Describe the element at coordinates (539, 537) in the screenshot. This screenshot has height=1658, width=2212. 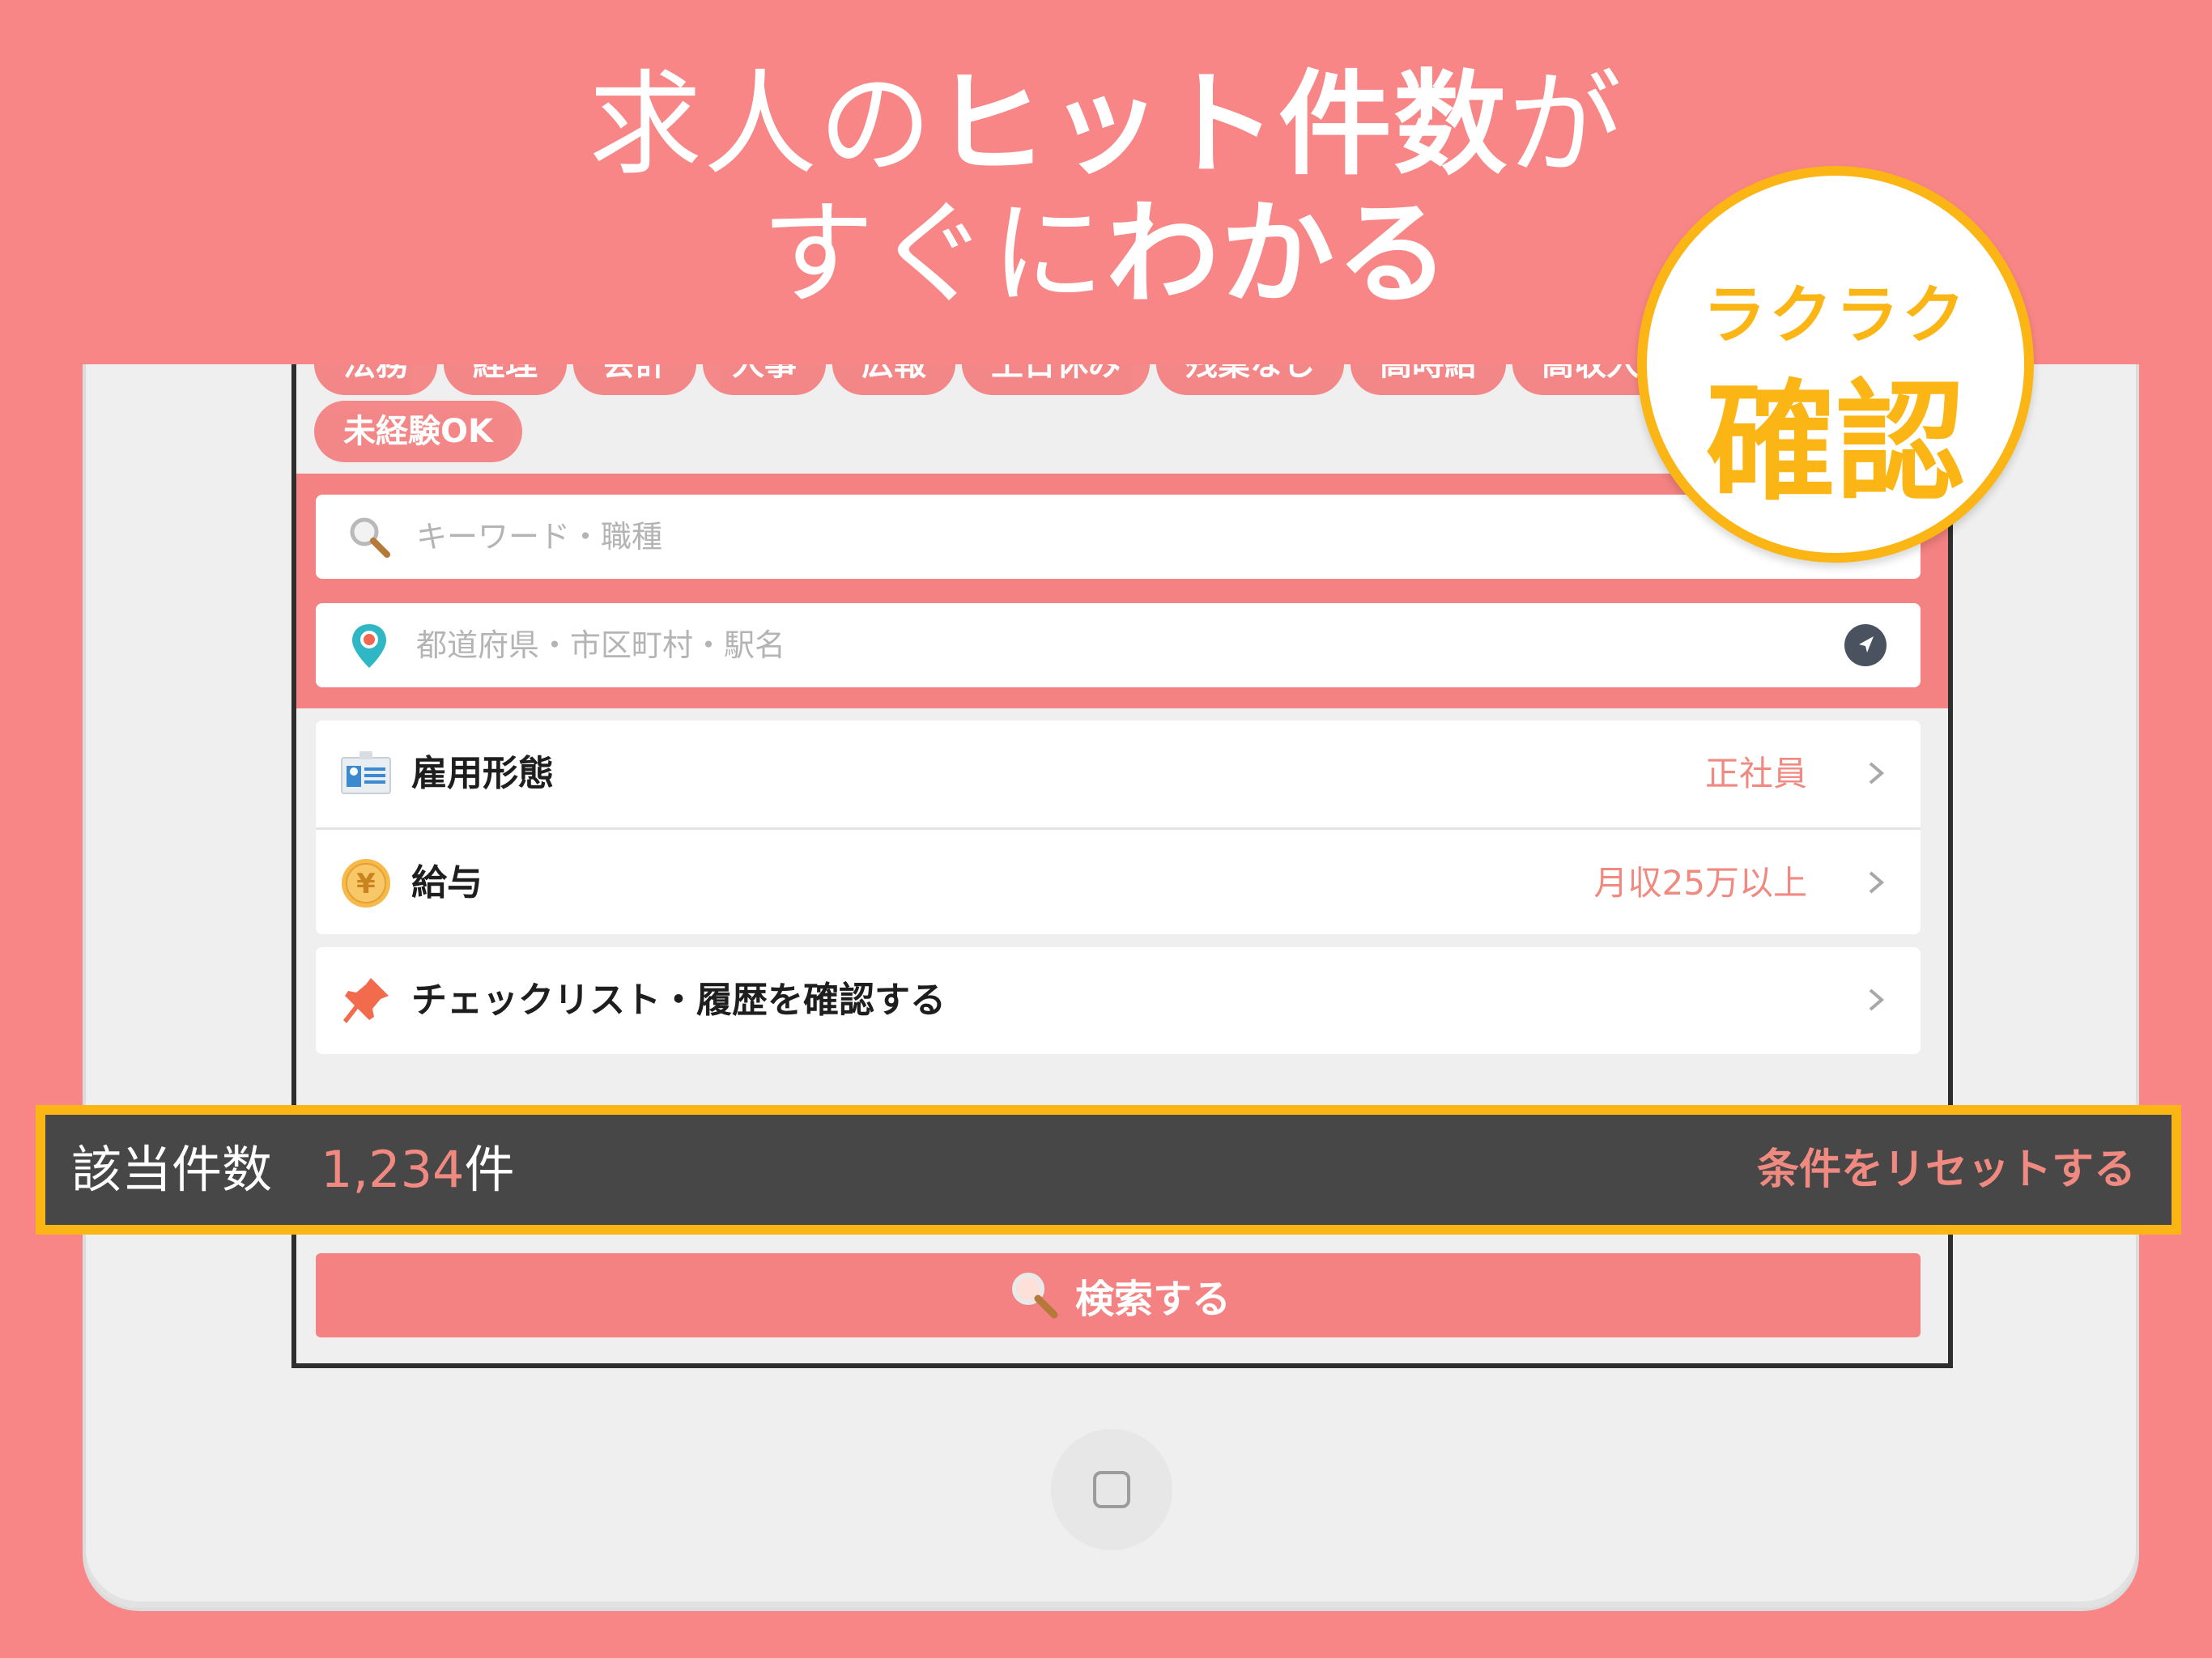
I see `keyword-placeholder: キーワード・職種` at that location.